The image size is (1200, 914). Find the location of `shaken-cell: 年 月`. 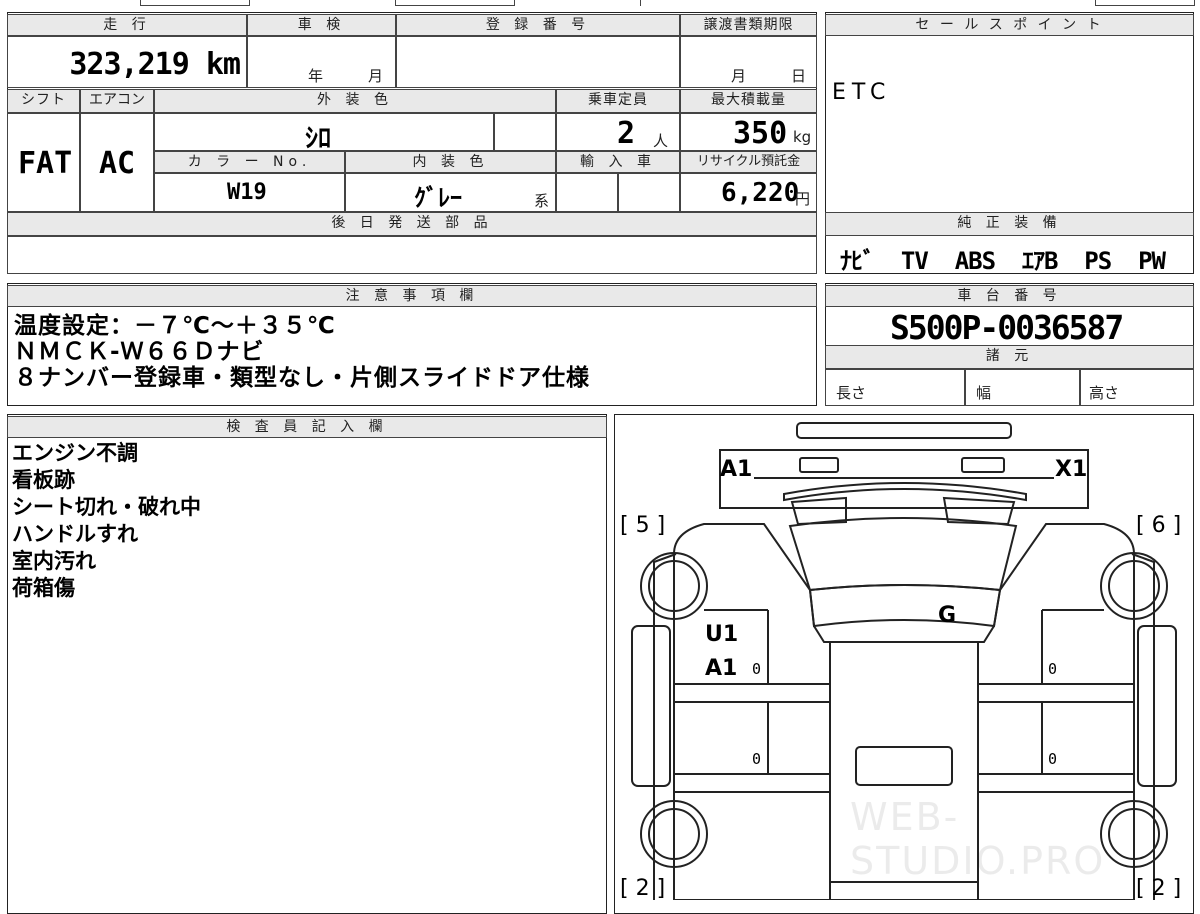

shaken-cell: 年 月 is located at coordinates (321, 62).